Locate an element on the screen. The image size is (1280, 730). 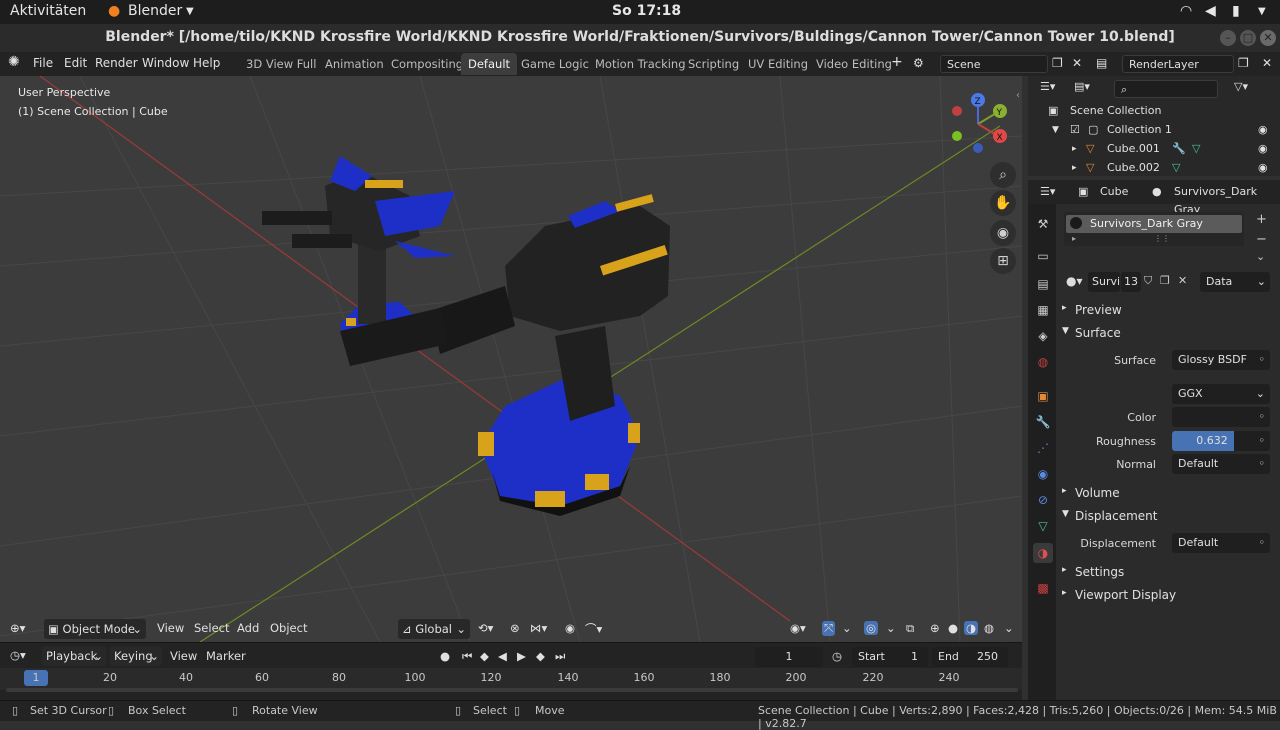
prev-keyframe-icon: ◆ is located at coordinates (484, 656).